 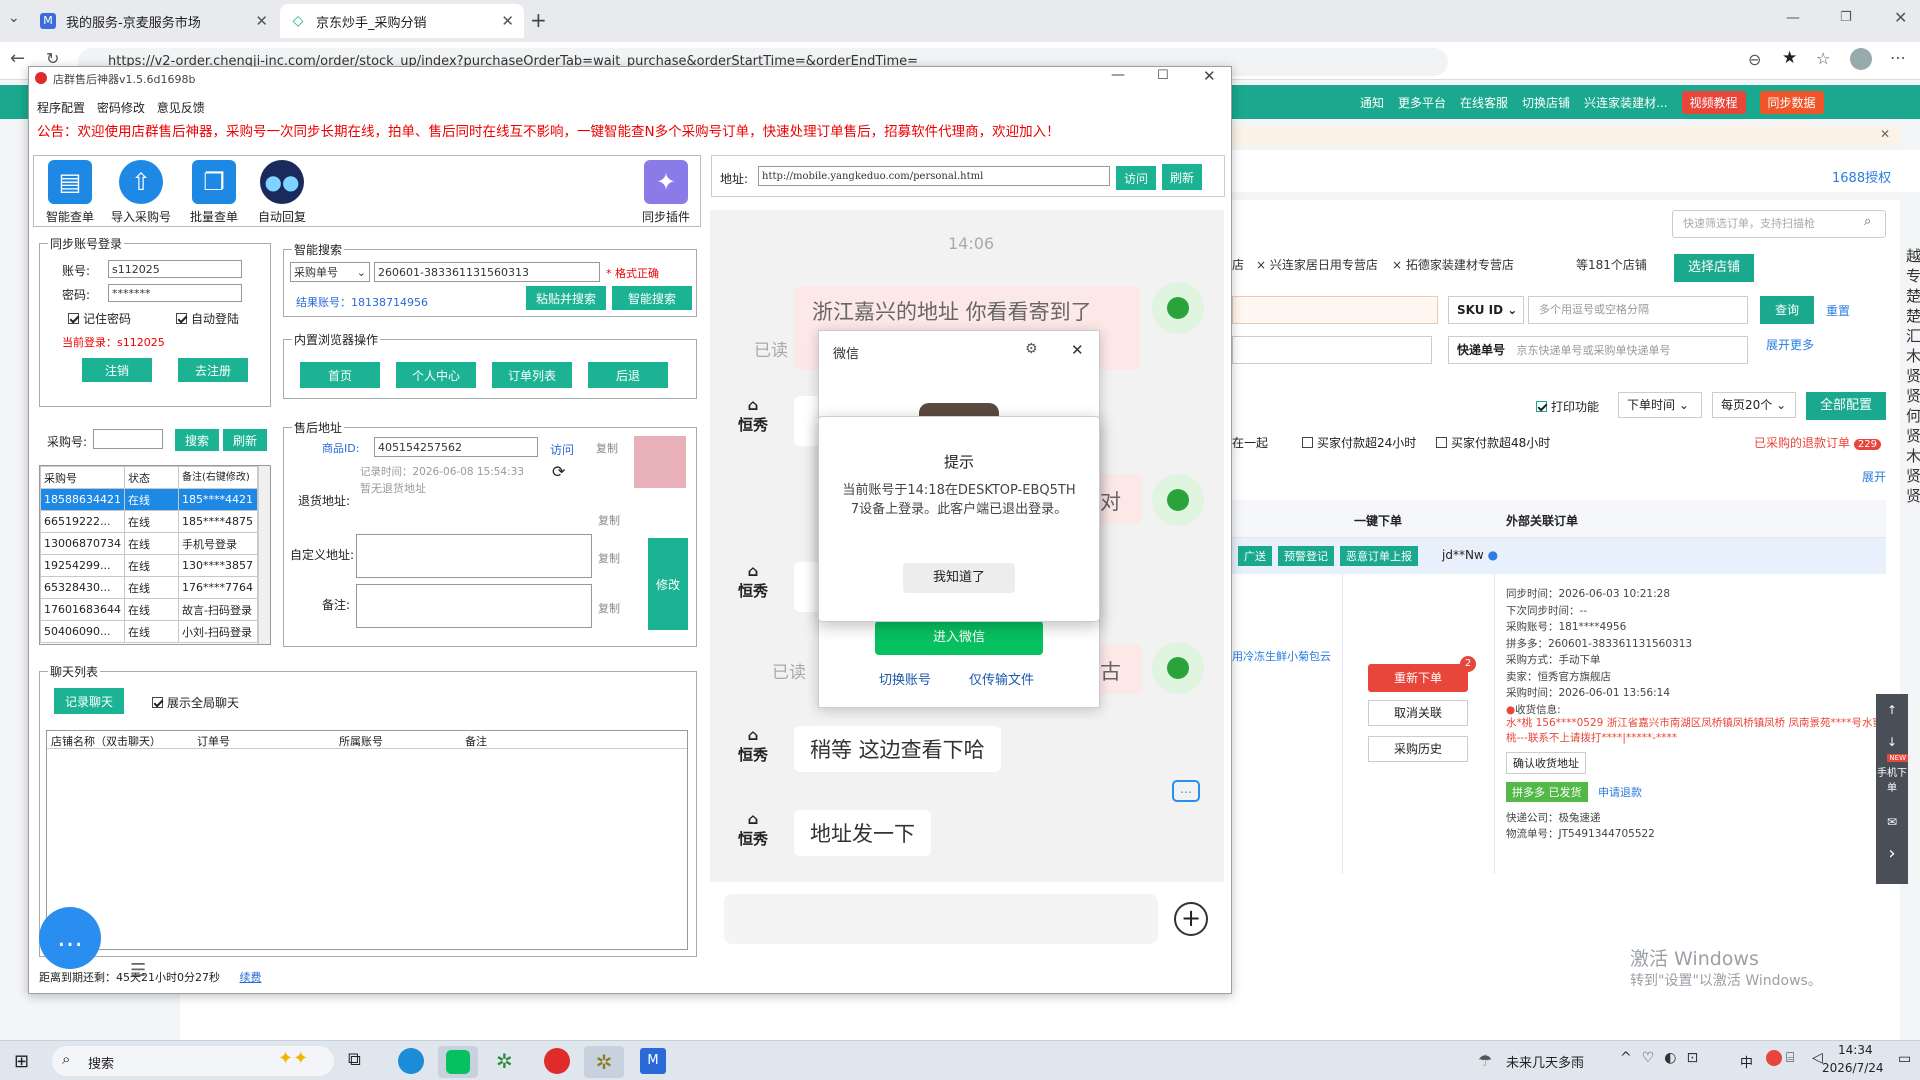 I want to click on new-tab-button: +, so click(x=538, y=20).